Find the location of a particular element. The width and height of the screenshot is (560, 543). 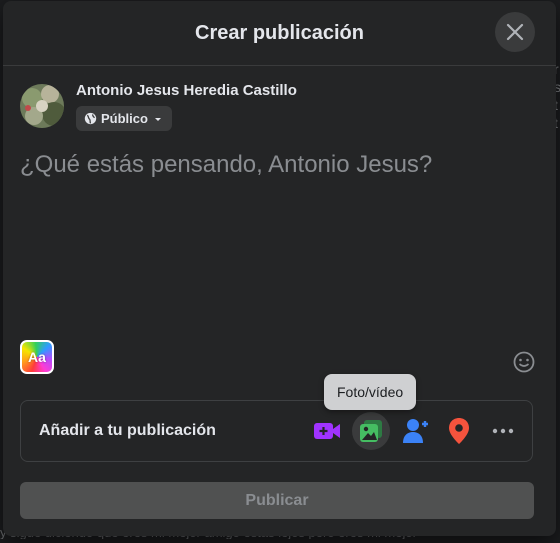

text-background-label: Aa is located at coordinates (37, 357).